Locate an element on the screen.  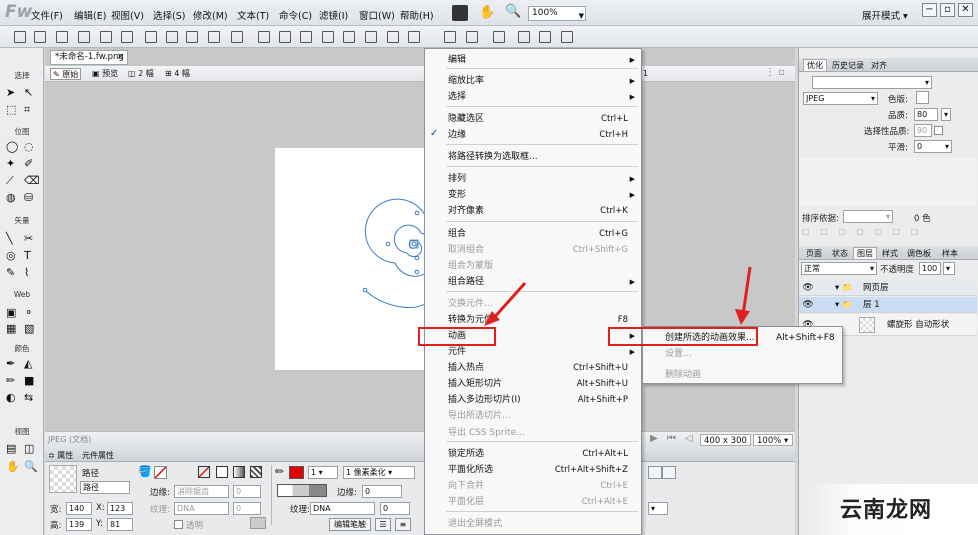
x-field: 123 is located at coordinates (120, 508).